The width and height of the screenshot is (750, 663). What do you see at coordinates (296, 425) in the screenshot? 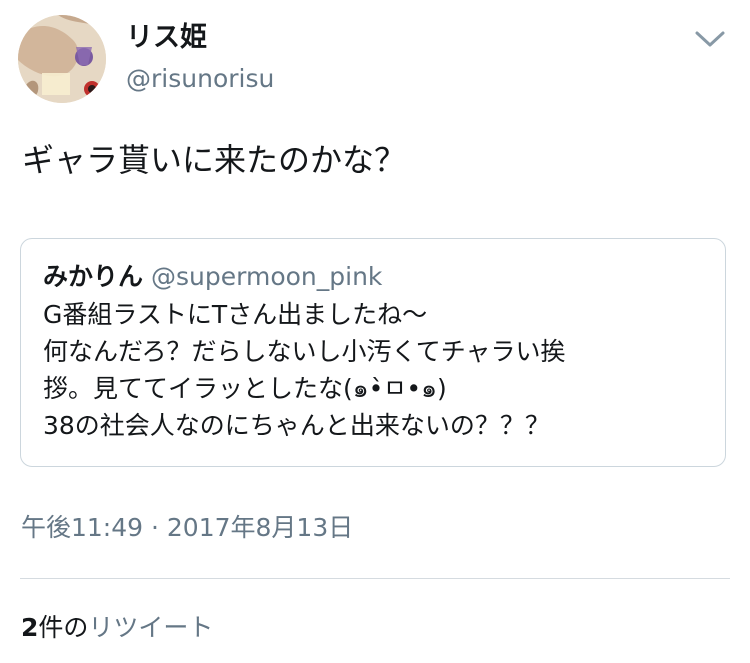
I see `quoted-text-line: 38の社会人なのにちゃんと出来ないの？？？` at bounding box center [296, 425].